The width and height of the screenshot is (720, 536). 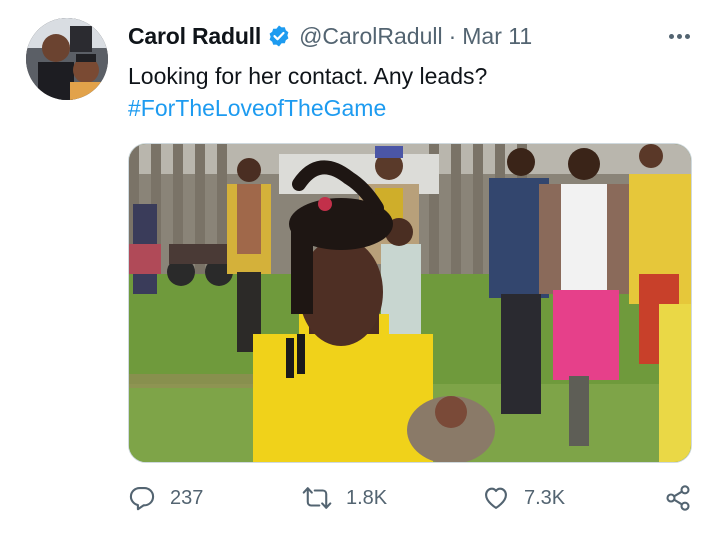 I want to click on author-handle: @CarolRadull, so click(x=371, y=36).